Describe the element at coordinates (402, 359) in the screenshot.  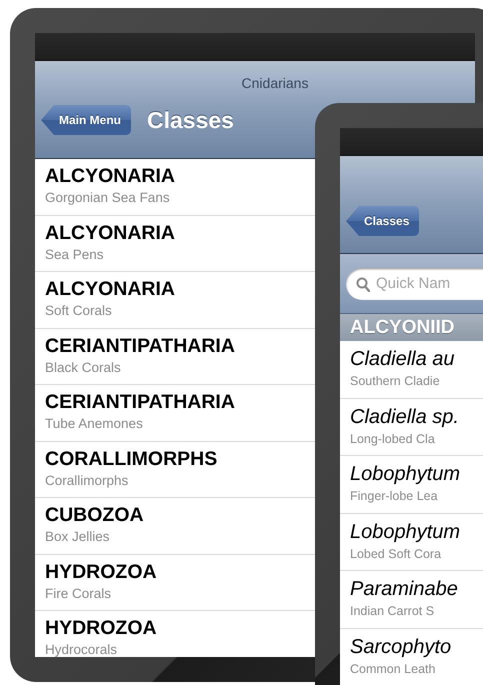
I see `item-title: Cladiella au` at that location.